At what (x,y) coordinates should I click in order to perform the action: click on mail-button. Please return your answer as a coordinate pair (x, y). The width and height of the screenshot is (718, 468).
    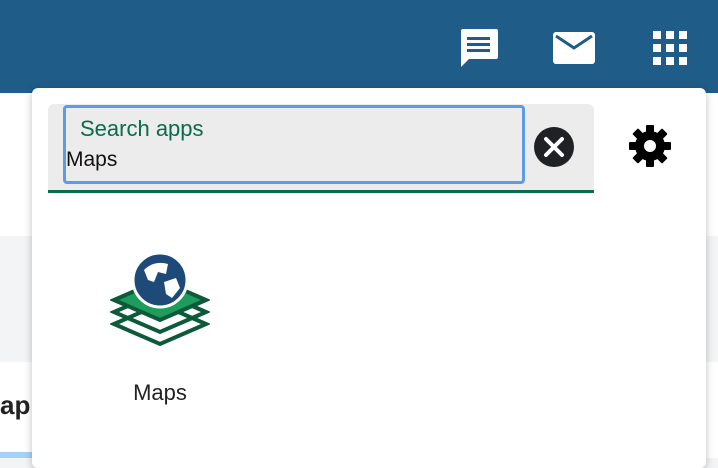
    Looking at the image, I should click on (574, 48).